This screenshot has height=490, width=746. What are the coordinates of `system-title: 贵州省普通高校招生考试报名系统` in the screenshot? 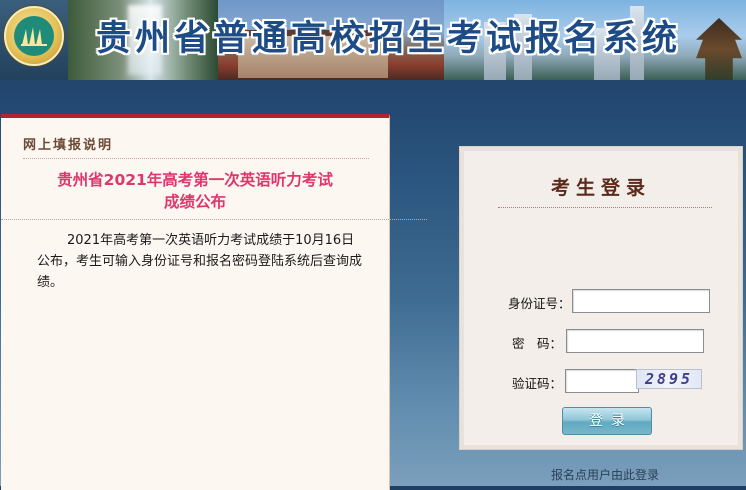 It's located at (389, 38).